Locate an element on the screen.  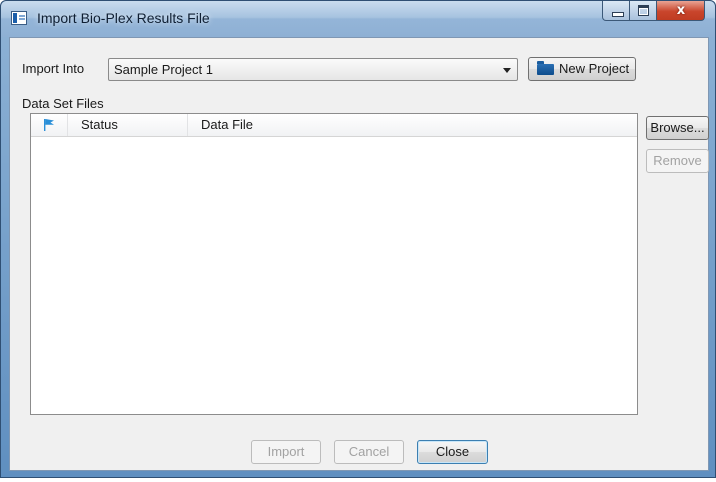
maximize-button is located at coordinates (643, 11).